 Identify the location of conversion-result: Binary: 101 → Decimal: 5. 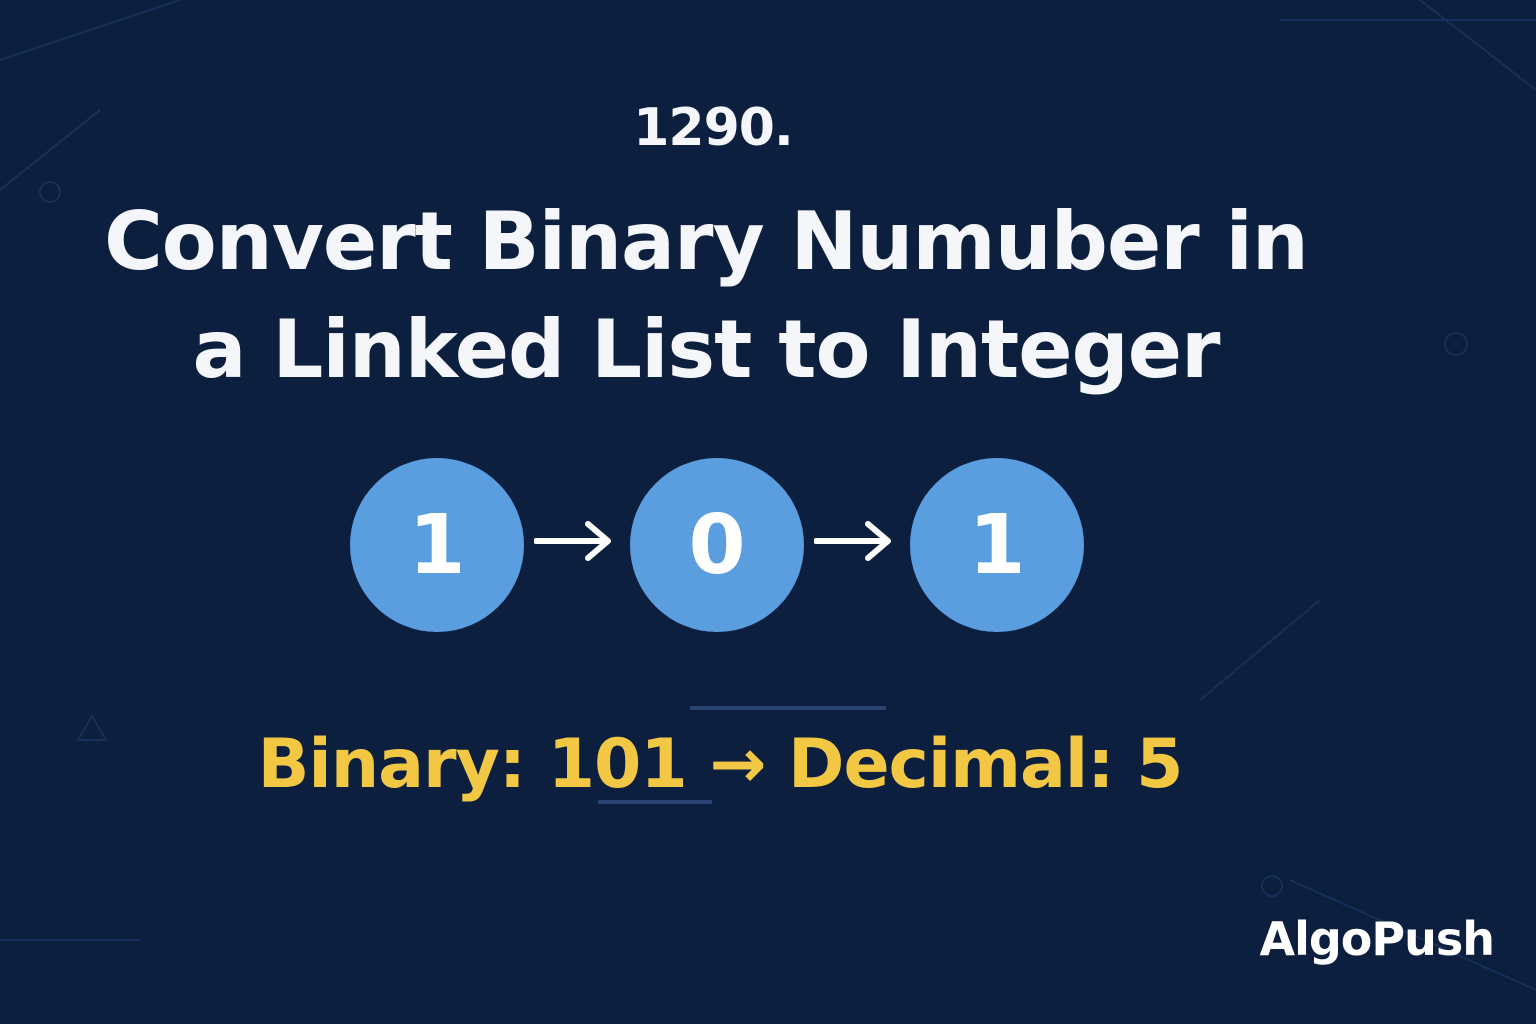
(720, 764).